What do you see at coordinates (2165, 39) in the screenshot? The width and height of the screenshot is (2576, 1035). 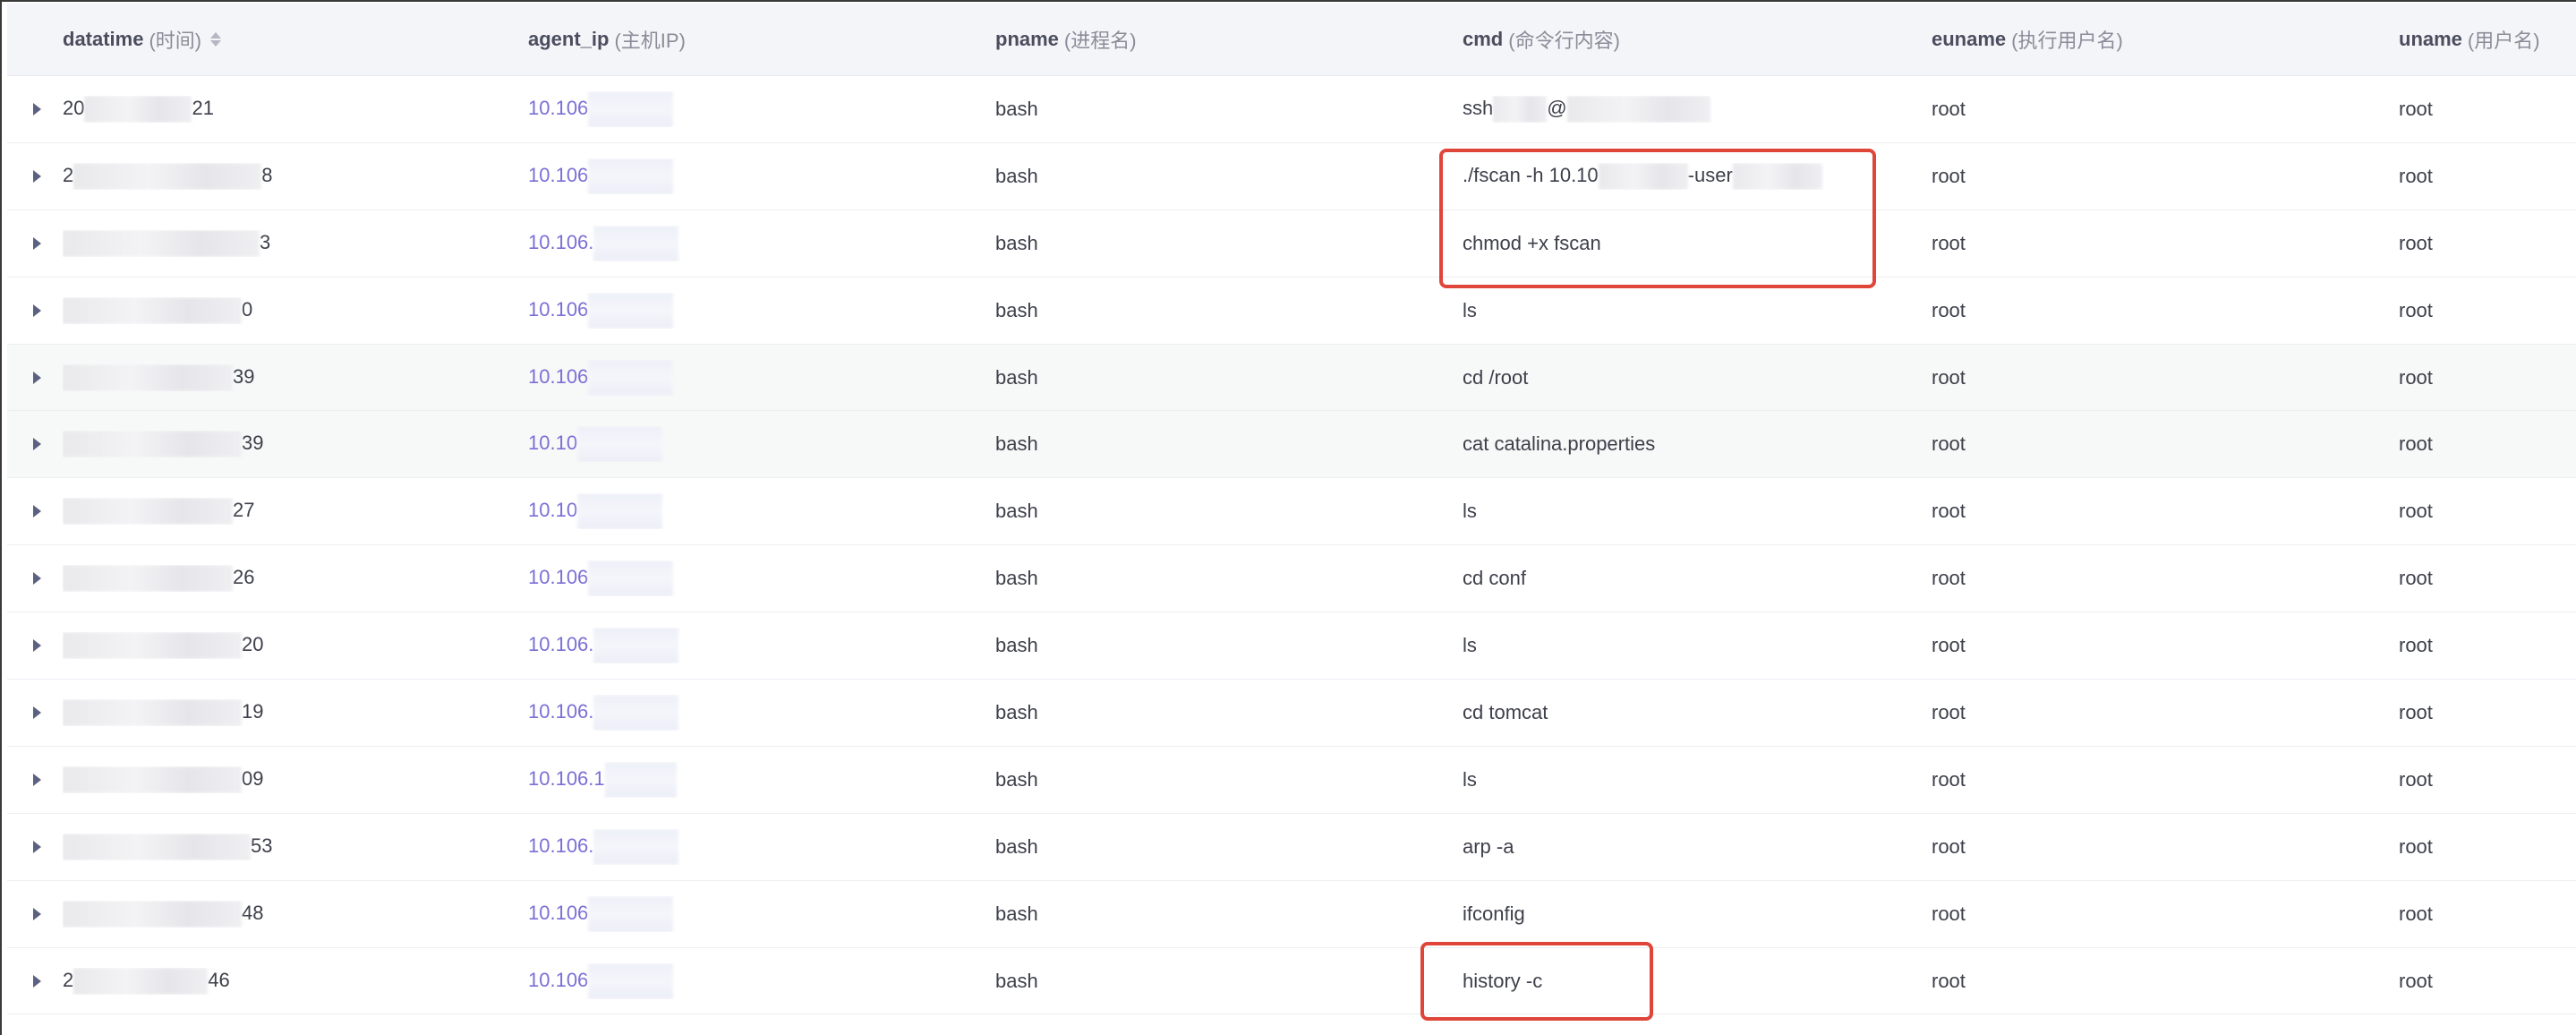 I see `column-header-euname: euname (执行用户名)` at bounding box center [2165, 39].